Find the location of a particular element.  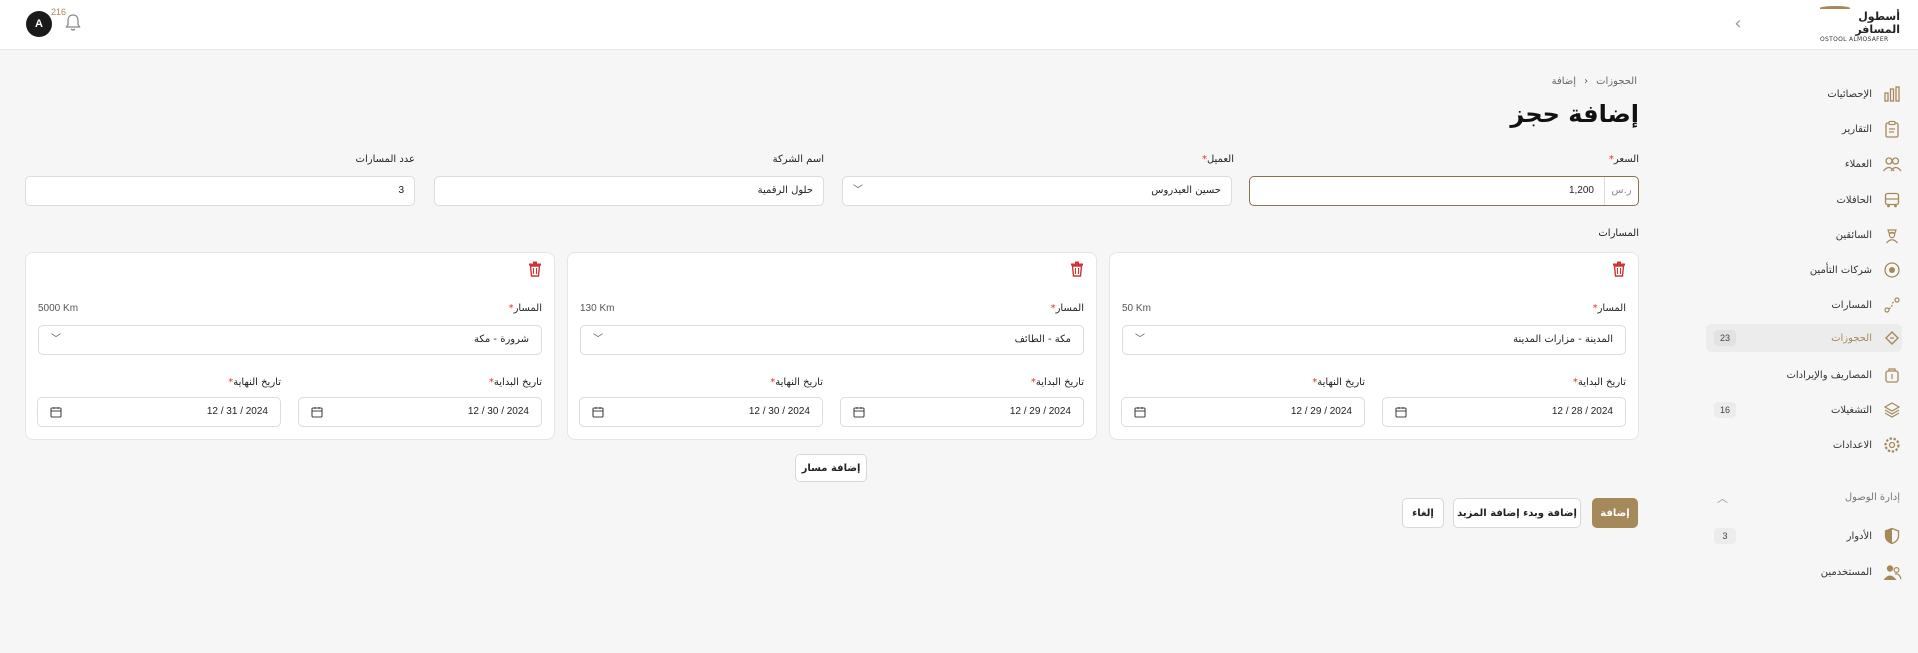

end-date-field: 12 / 30 / 2024 is located at coordinates (701, 412).